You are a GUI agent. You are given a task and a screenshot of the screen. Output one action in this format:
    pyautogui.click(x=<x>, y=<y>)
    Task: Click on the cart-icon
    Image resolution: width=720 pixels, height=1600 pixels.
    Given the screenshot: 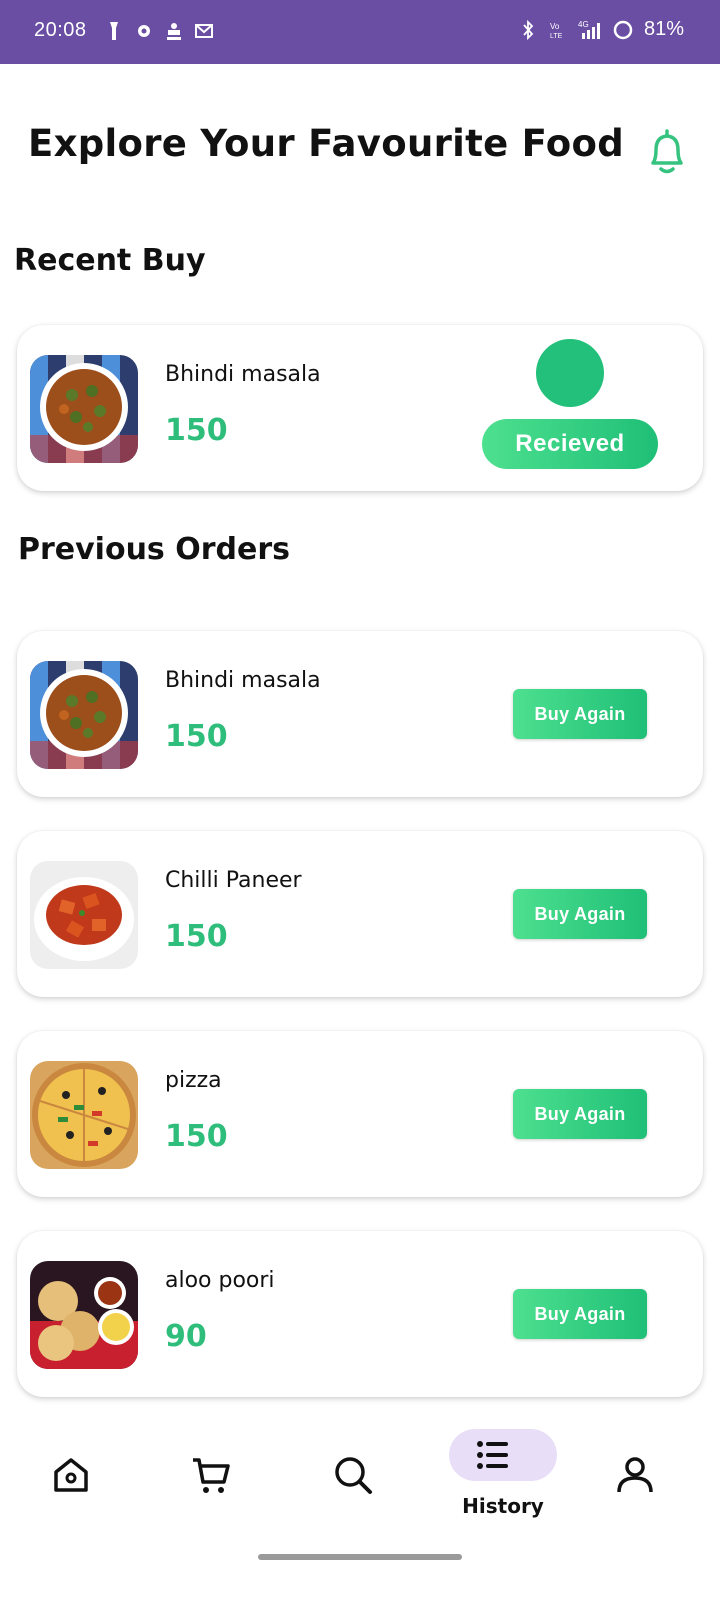 What is the action you would take?
    pyautogui.click(x=211, y=1475)
    